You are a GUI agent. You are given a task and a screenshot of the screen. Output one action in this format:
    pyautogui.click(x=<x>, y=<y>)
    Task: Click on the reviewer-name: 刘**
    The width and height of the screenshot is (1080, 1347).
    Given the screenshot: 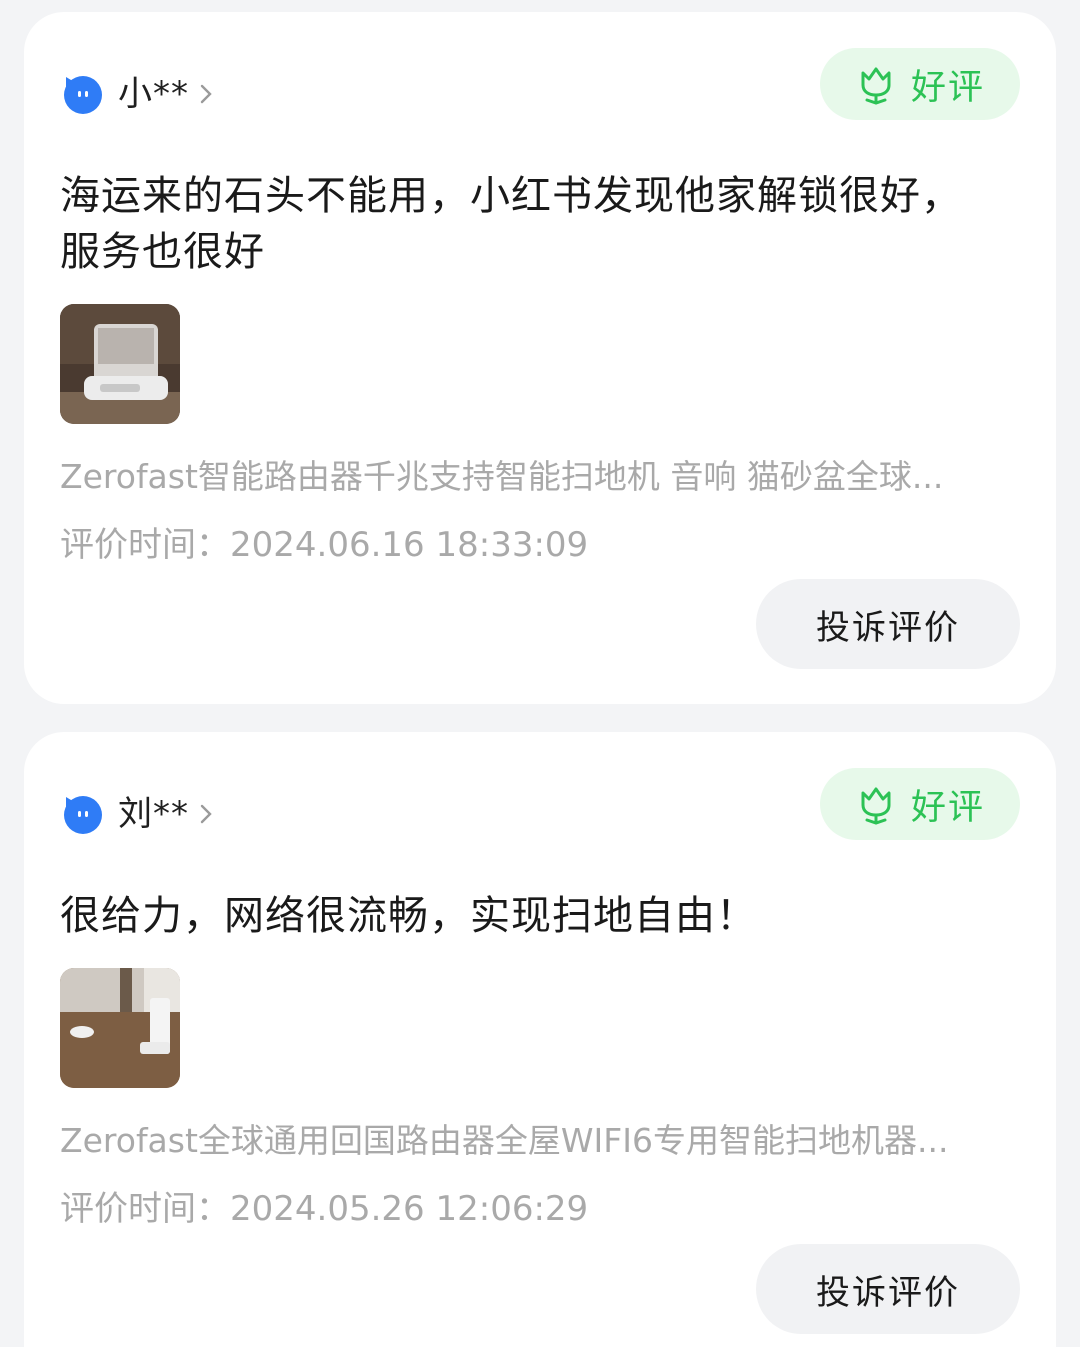 What is the action you would take?
    pyautogui.click(x=153, y=814)
    